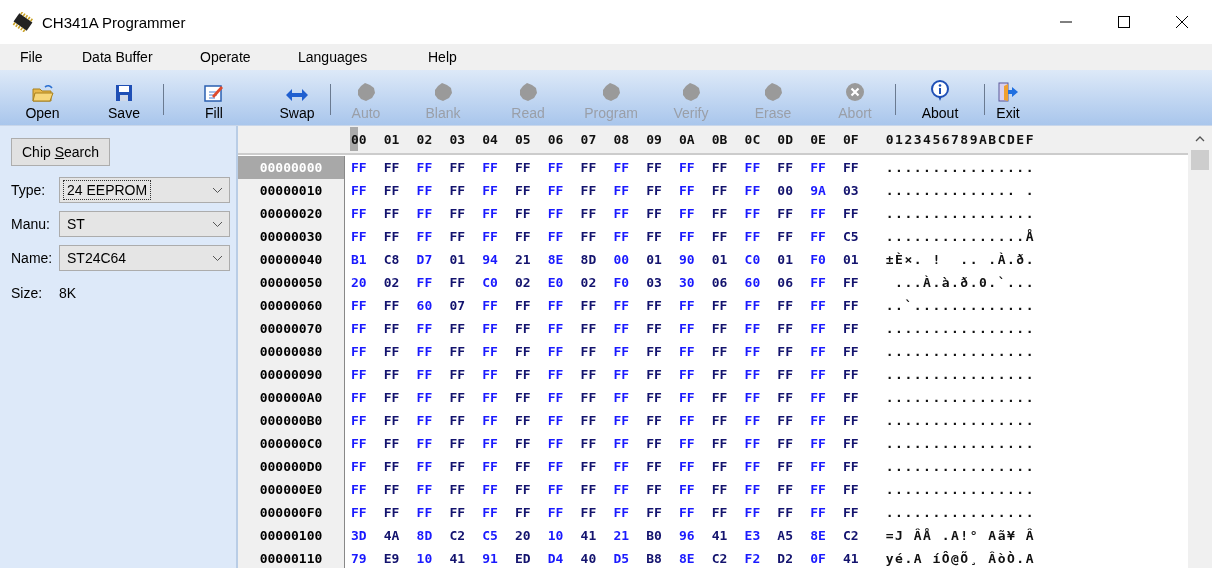 The image size is (1212, 568). Describe the element at coordinates (662, 282) in the screenshot. I see `hex-byte: 03` at that location.